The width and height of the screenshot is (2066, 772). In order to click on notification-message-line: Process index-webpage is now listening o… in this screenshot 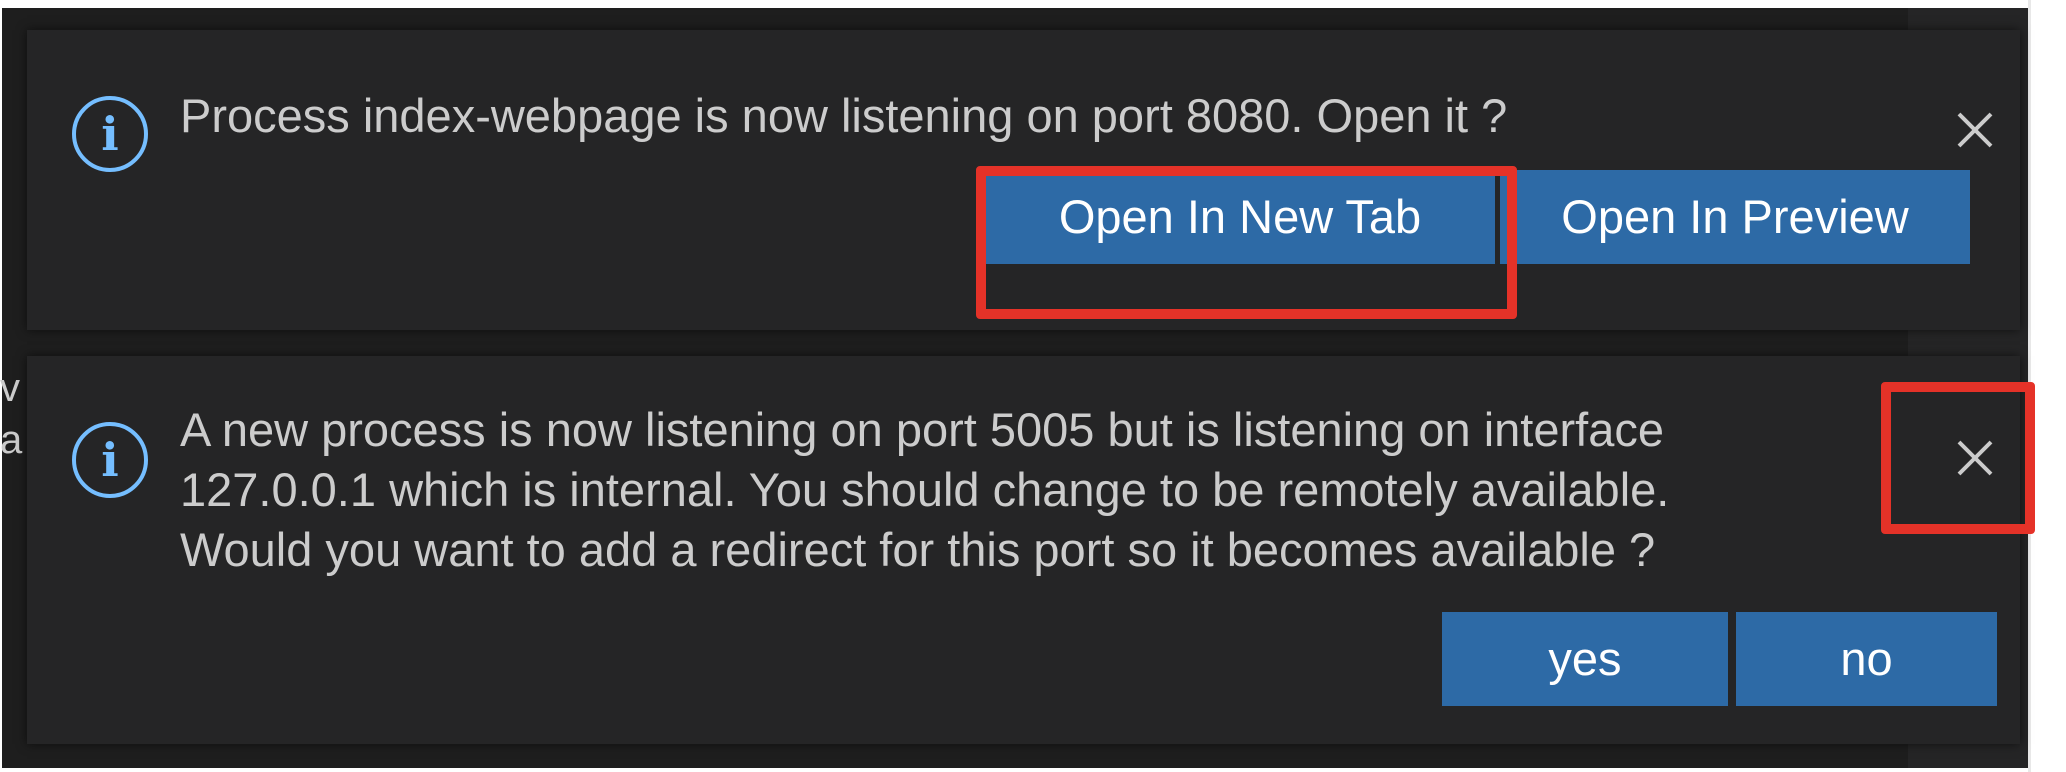, I will do `click(844, 115)`.